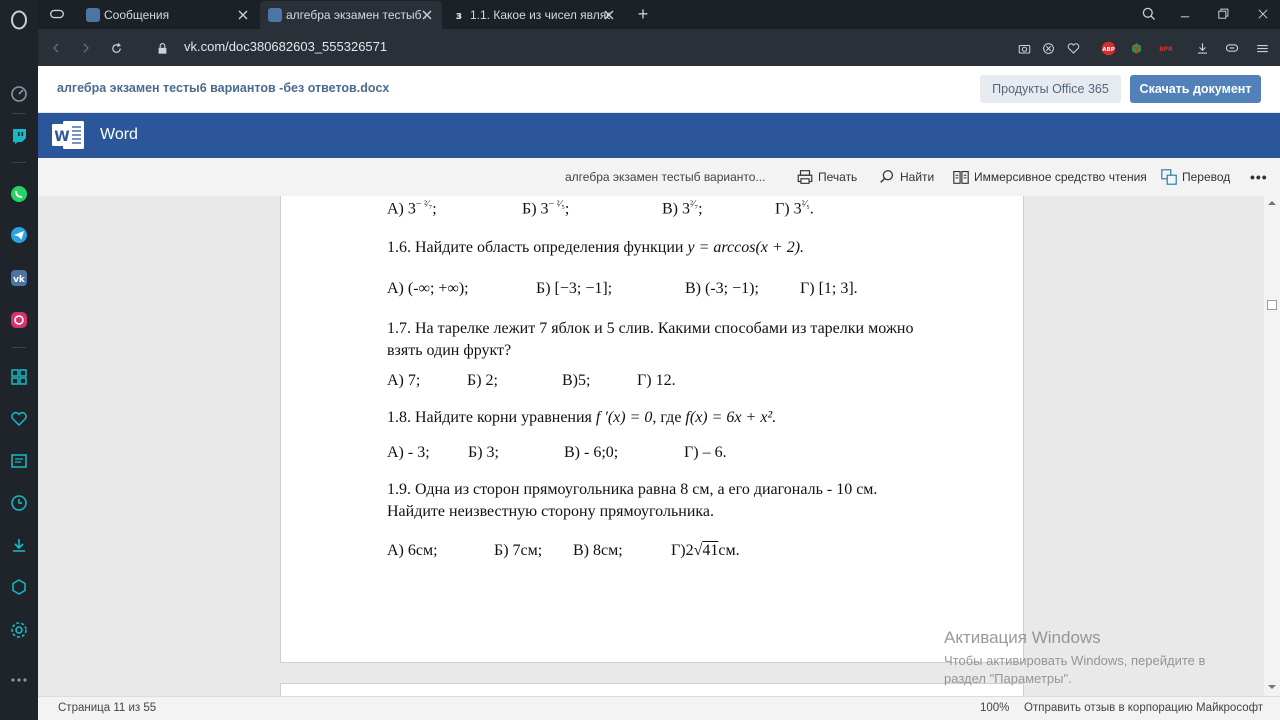 This screenshot has width=1280, height=720. I want to click on adblock-icon, so click(1048, 48).